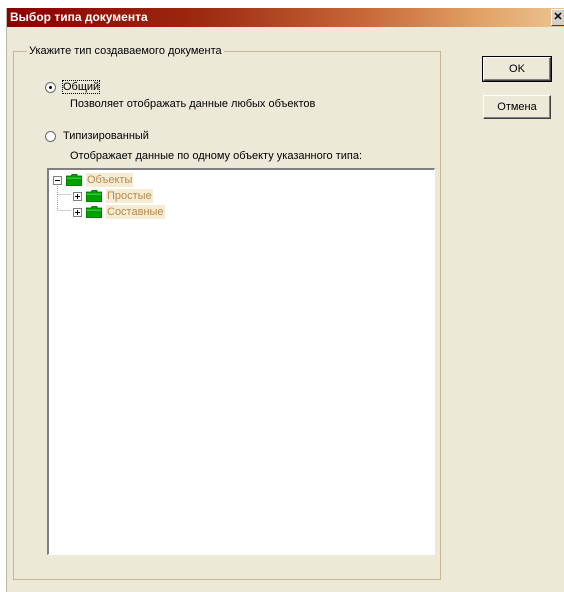  I want to click on dialog-title: Выбор типа документа, so click(79, 17).